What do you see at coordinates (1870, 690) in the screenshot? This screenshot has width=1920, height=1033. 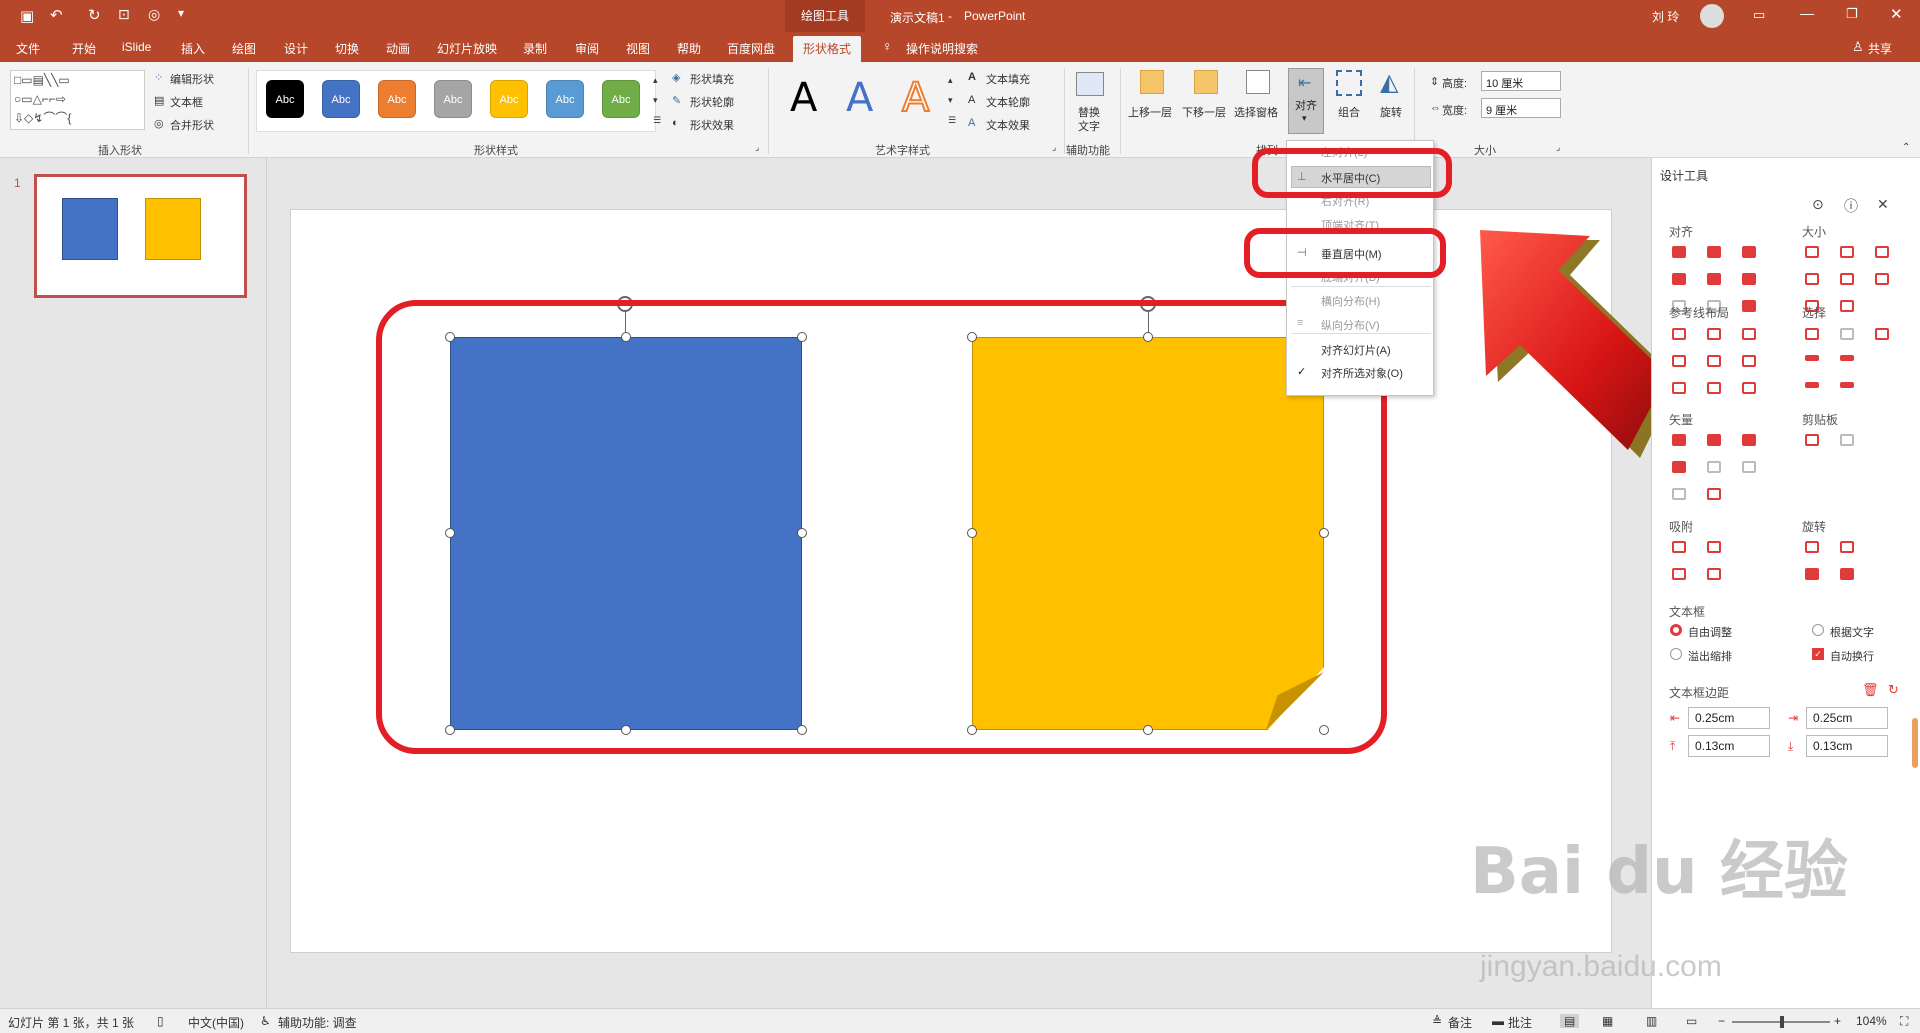 I see `trash-icon: 🗑` at bounding box center [1870, 690].